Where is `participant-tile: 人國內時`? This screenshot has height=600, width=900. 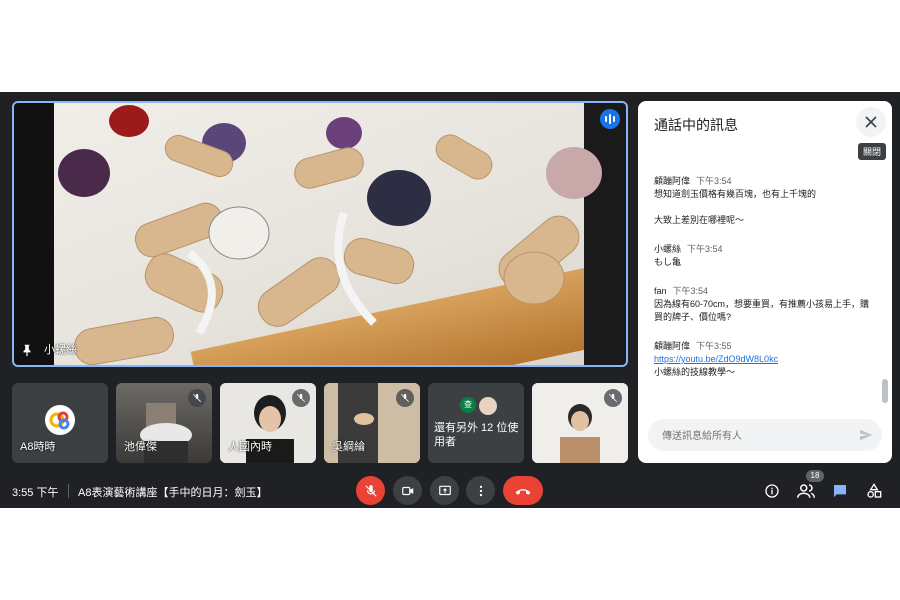
participant-tile: 人國內時 is located at coordinates (268, 423).